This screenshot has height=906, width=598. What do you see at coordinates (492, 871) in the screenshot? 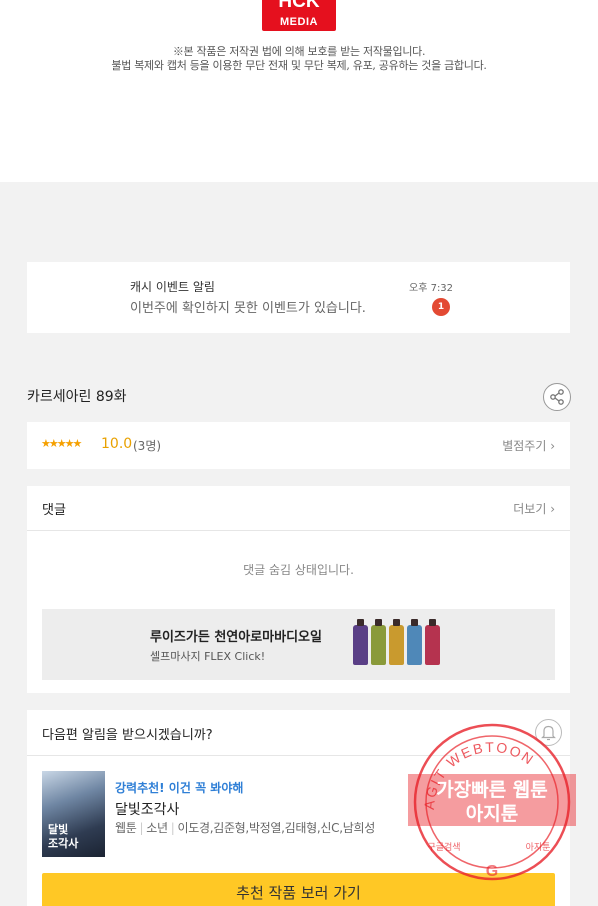
I see `watermark-google-mark: G` at bounding box center [492, 871].